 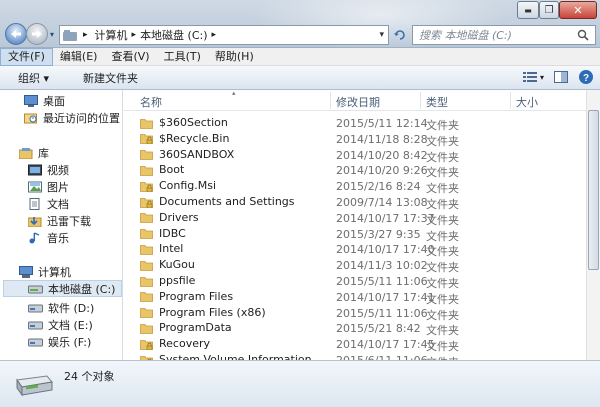 I want to click on column-header-date: 修改日期, so click(x=358, y=102).